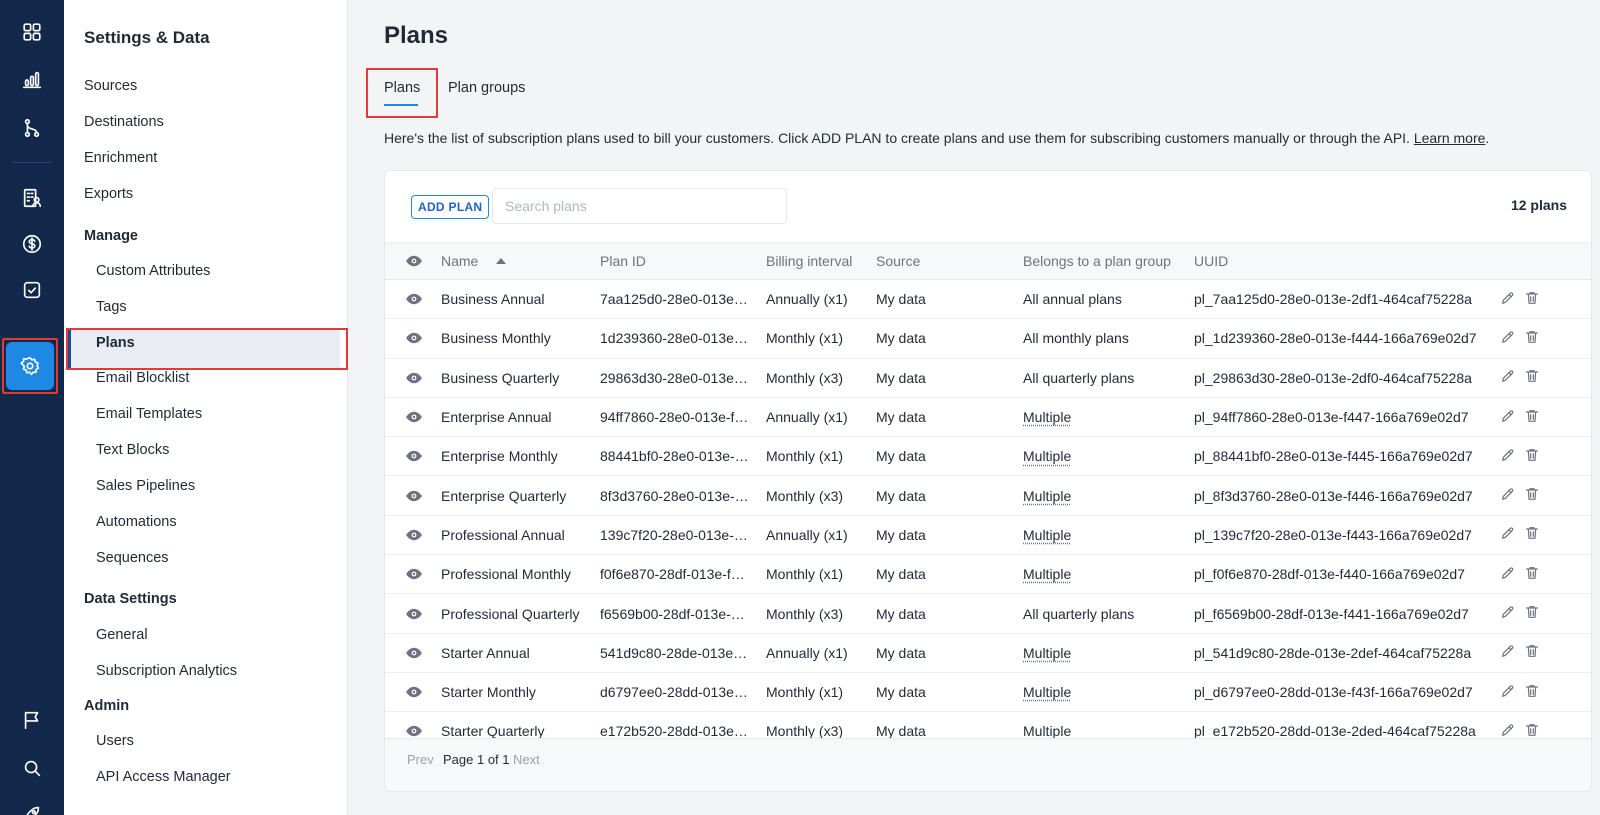 This screenshot has width=1600, height=815. What do you see at coordinates (450, 207) in the screenshot?
I see `add-plan-button: ADD PLAN` at bounding box center [450, 207].